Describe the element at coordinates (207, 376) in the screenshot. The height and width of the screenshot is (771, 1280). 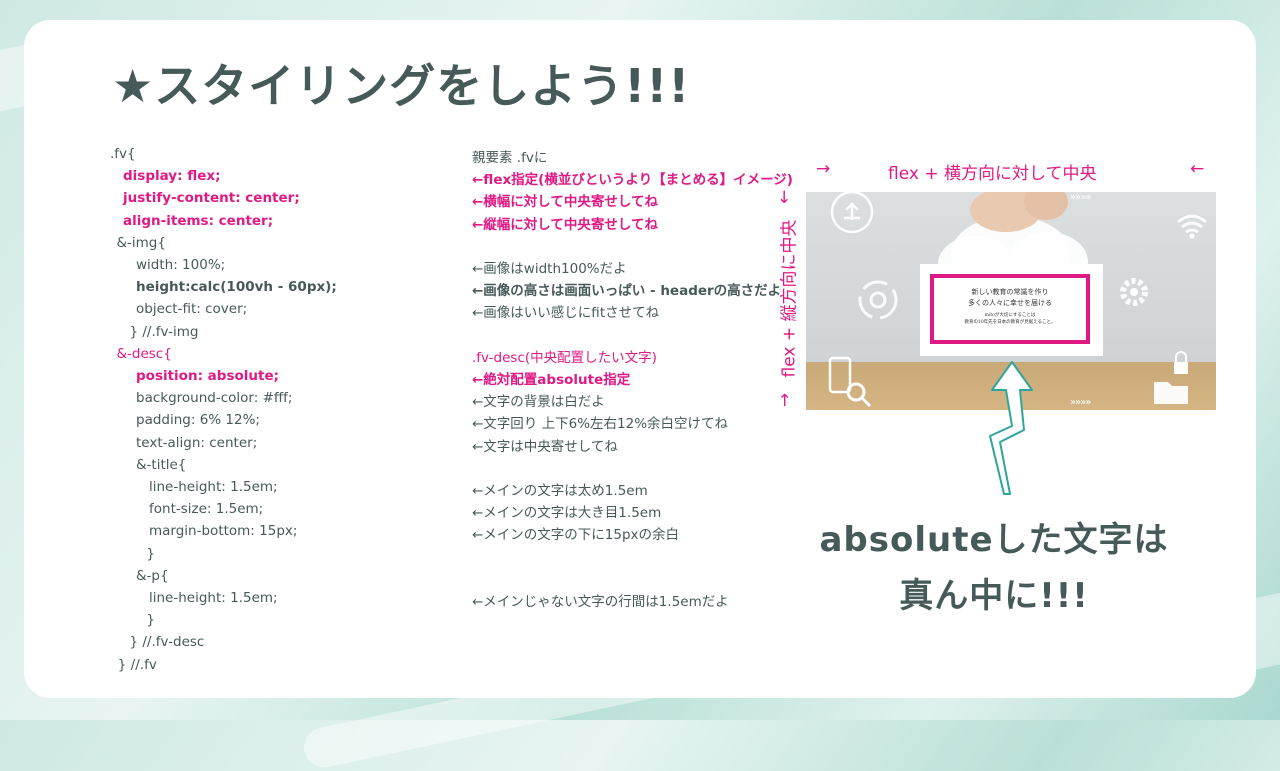
I see `code-text: position: absolute;` at that location.